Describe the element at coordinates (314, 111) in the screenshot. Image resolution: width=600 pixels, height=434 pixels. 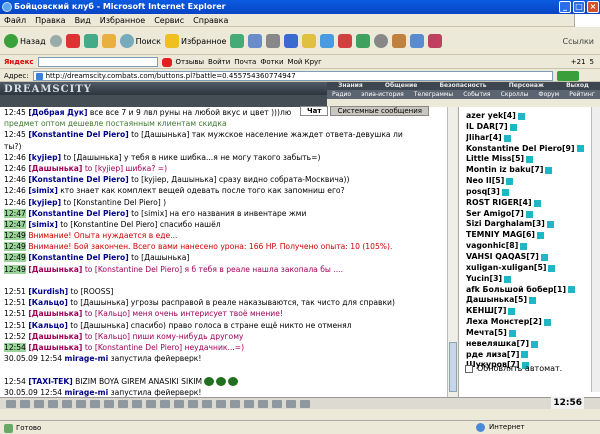
I see `tab-chat: Чат` at that location.